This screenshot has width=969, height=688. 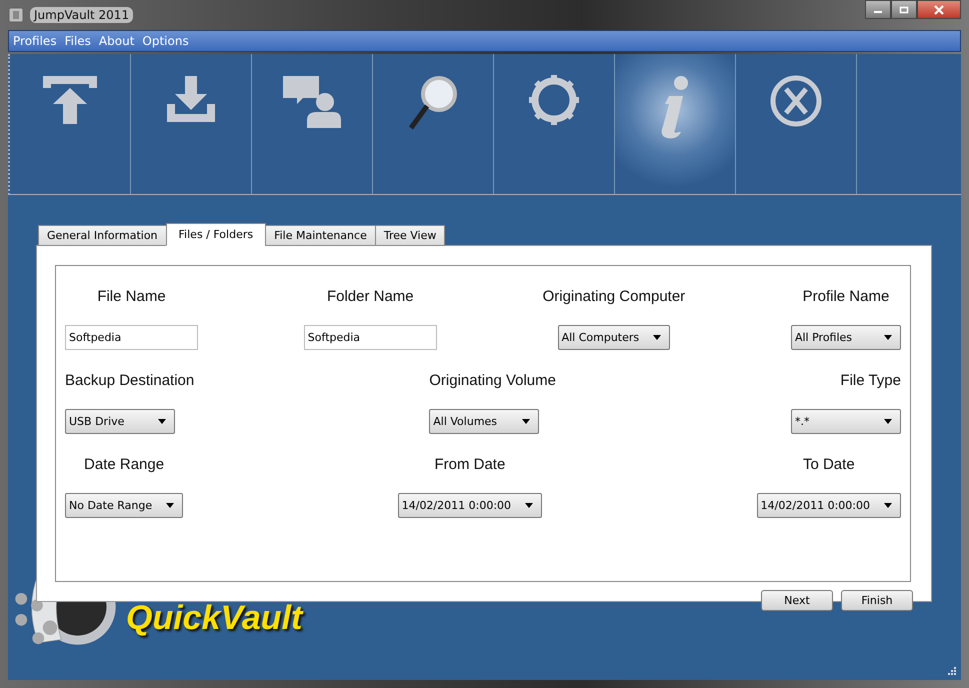 What do you see at coordinates (312, 102) in the screenshot?
I see `chat-person-icon` at bounding box center [312, 102].